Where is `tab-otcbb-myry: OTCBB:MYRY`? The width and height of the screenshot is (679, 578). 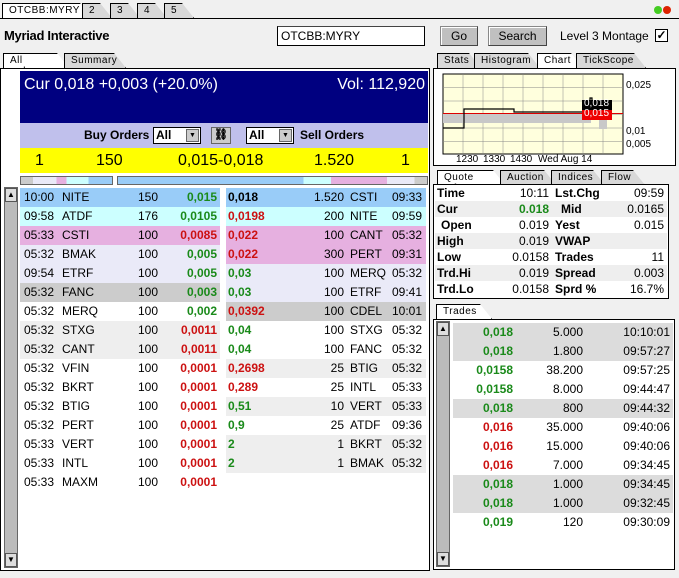
tab-otcbb-myry: OTCBB:MYRY is located at coordinates (47, 10).